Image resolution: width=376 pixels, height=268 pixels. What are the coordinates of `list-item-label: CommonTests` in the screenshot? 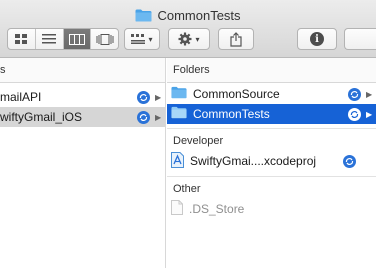 It's located at (231, 114).